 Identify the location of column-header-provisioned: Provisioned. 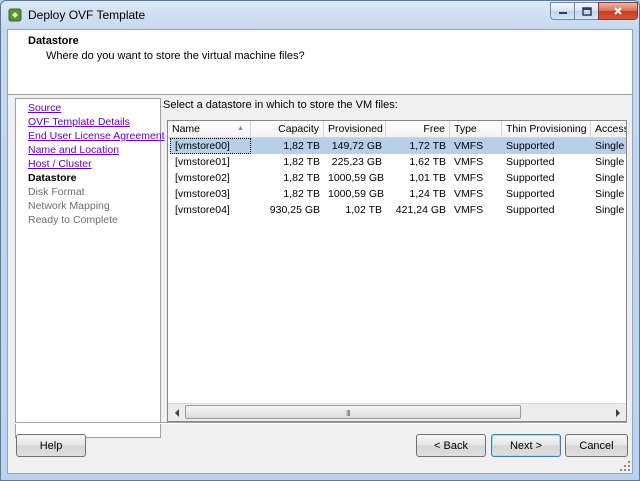
(355, 129).